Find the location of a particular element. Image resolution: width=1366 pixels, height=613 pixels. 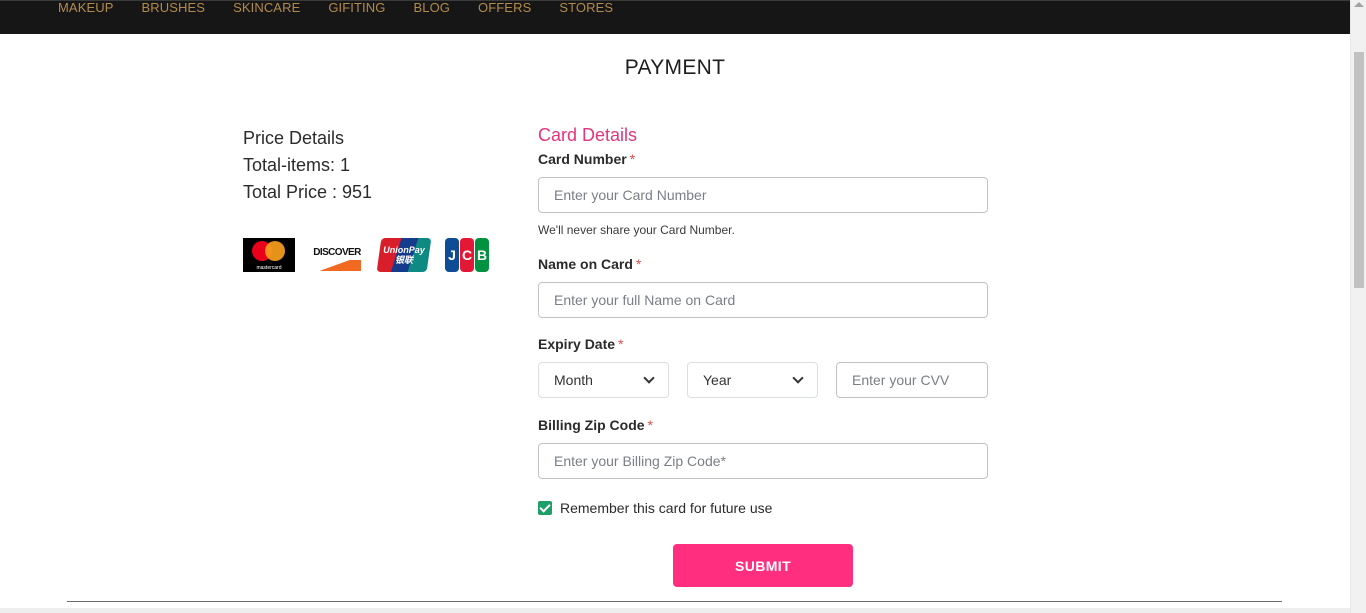

total-items: Total-items: 1 is located at coordinates (297, 165).